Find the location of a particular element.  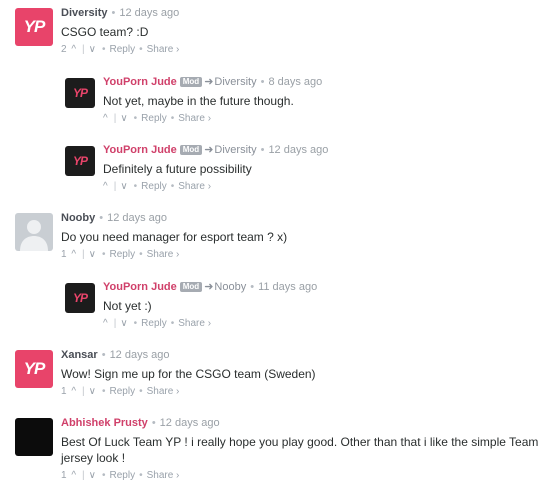

comment-text: Definitely a future possibility is located at coordinates (177, 169).